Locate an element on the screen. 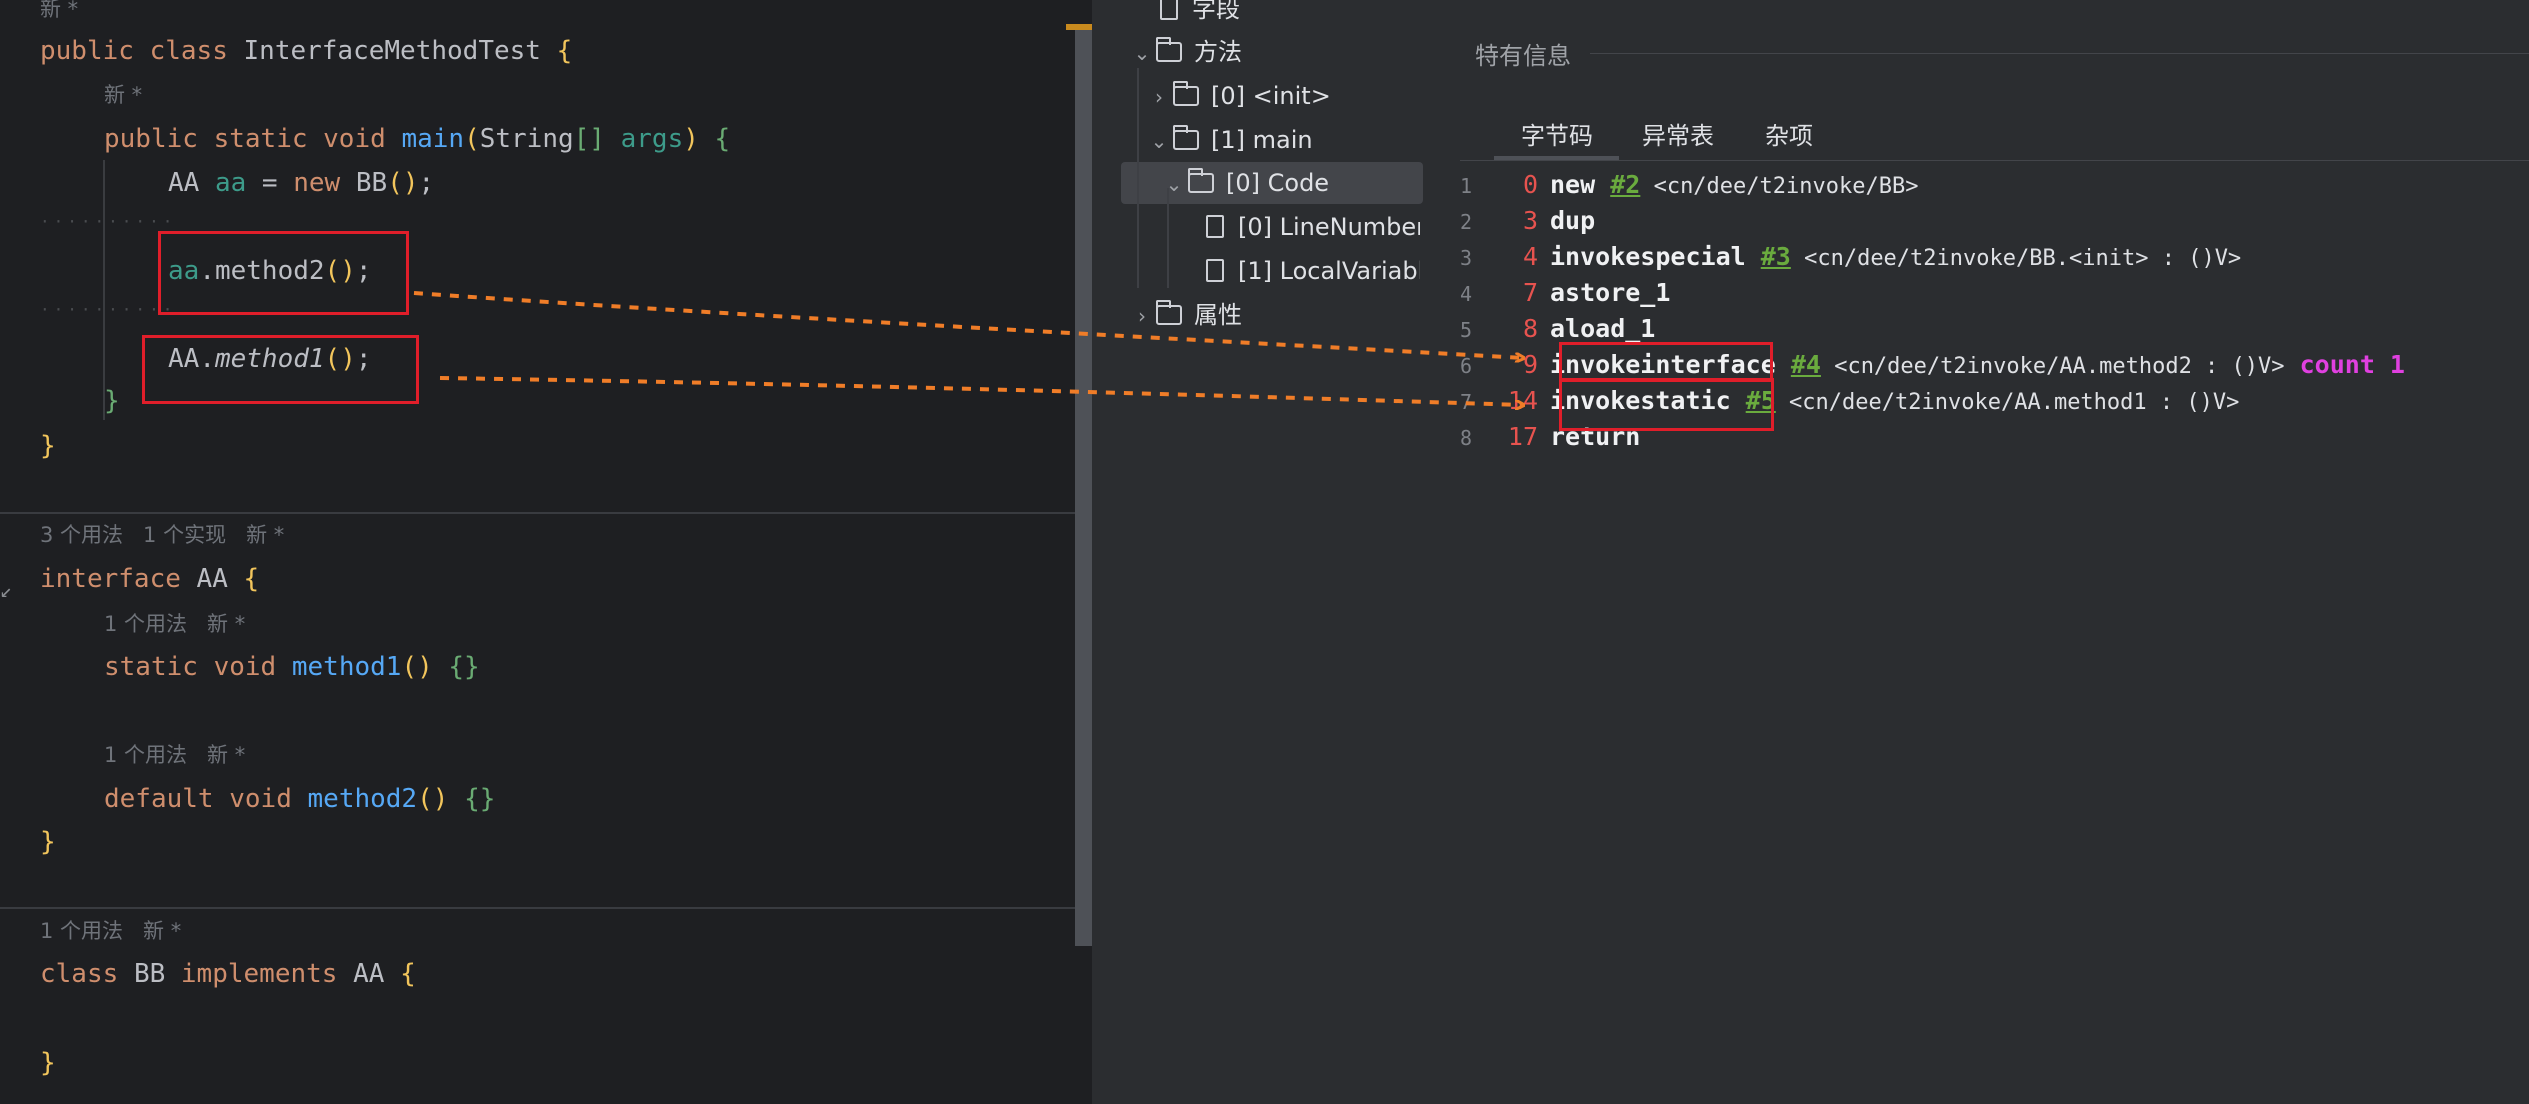 This screenshot has width=2529, height=1104. bytecode-offset: 7 is located at coordinates (1530, 292).